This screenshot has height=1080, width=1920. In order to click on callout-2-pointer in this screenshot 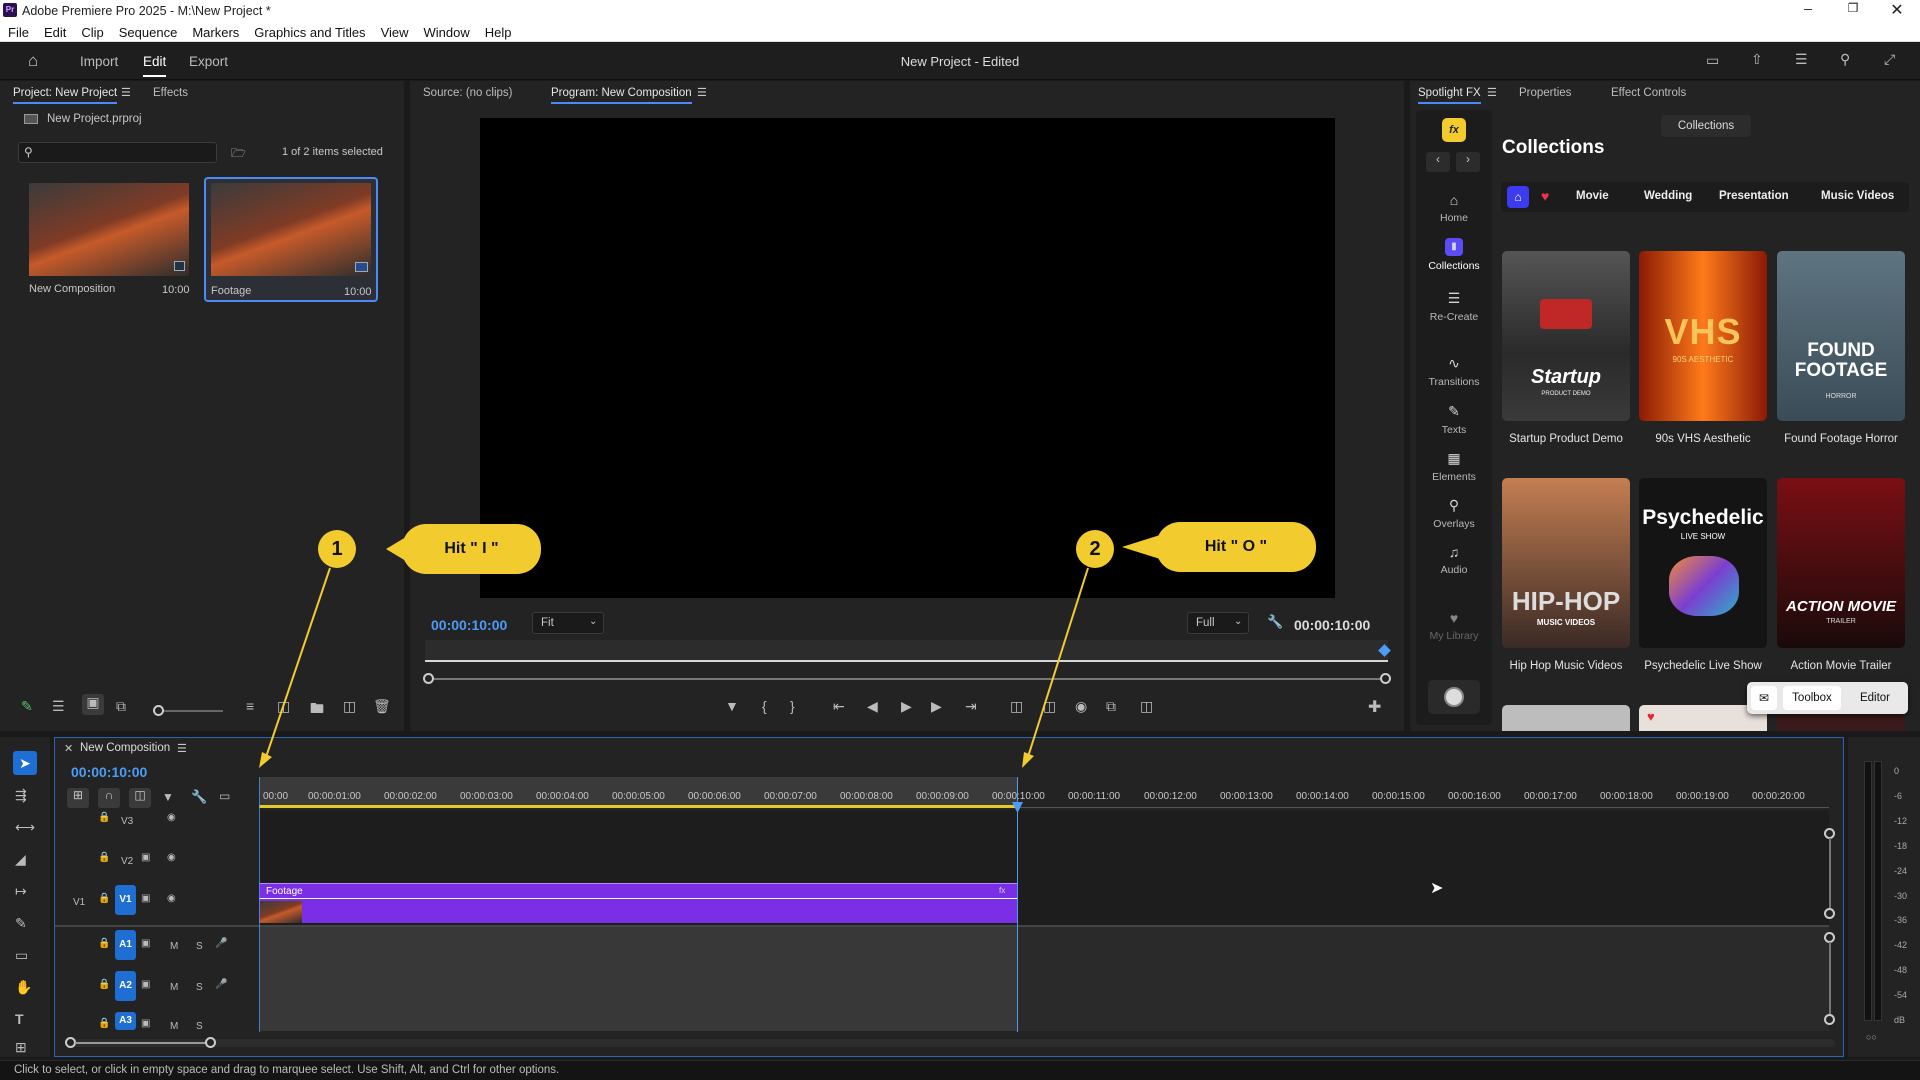, I will do `click(1141, 547)`.